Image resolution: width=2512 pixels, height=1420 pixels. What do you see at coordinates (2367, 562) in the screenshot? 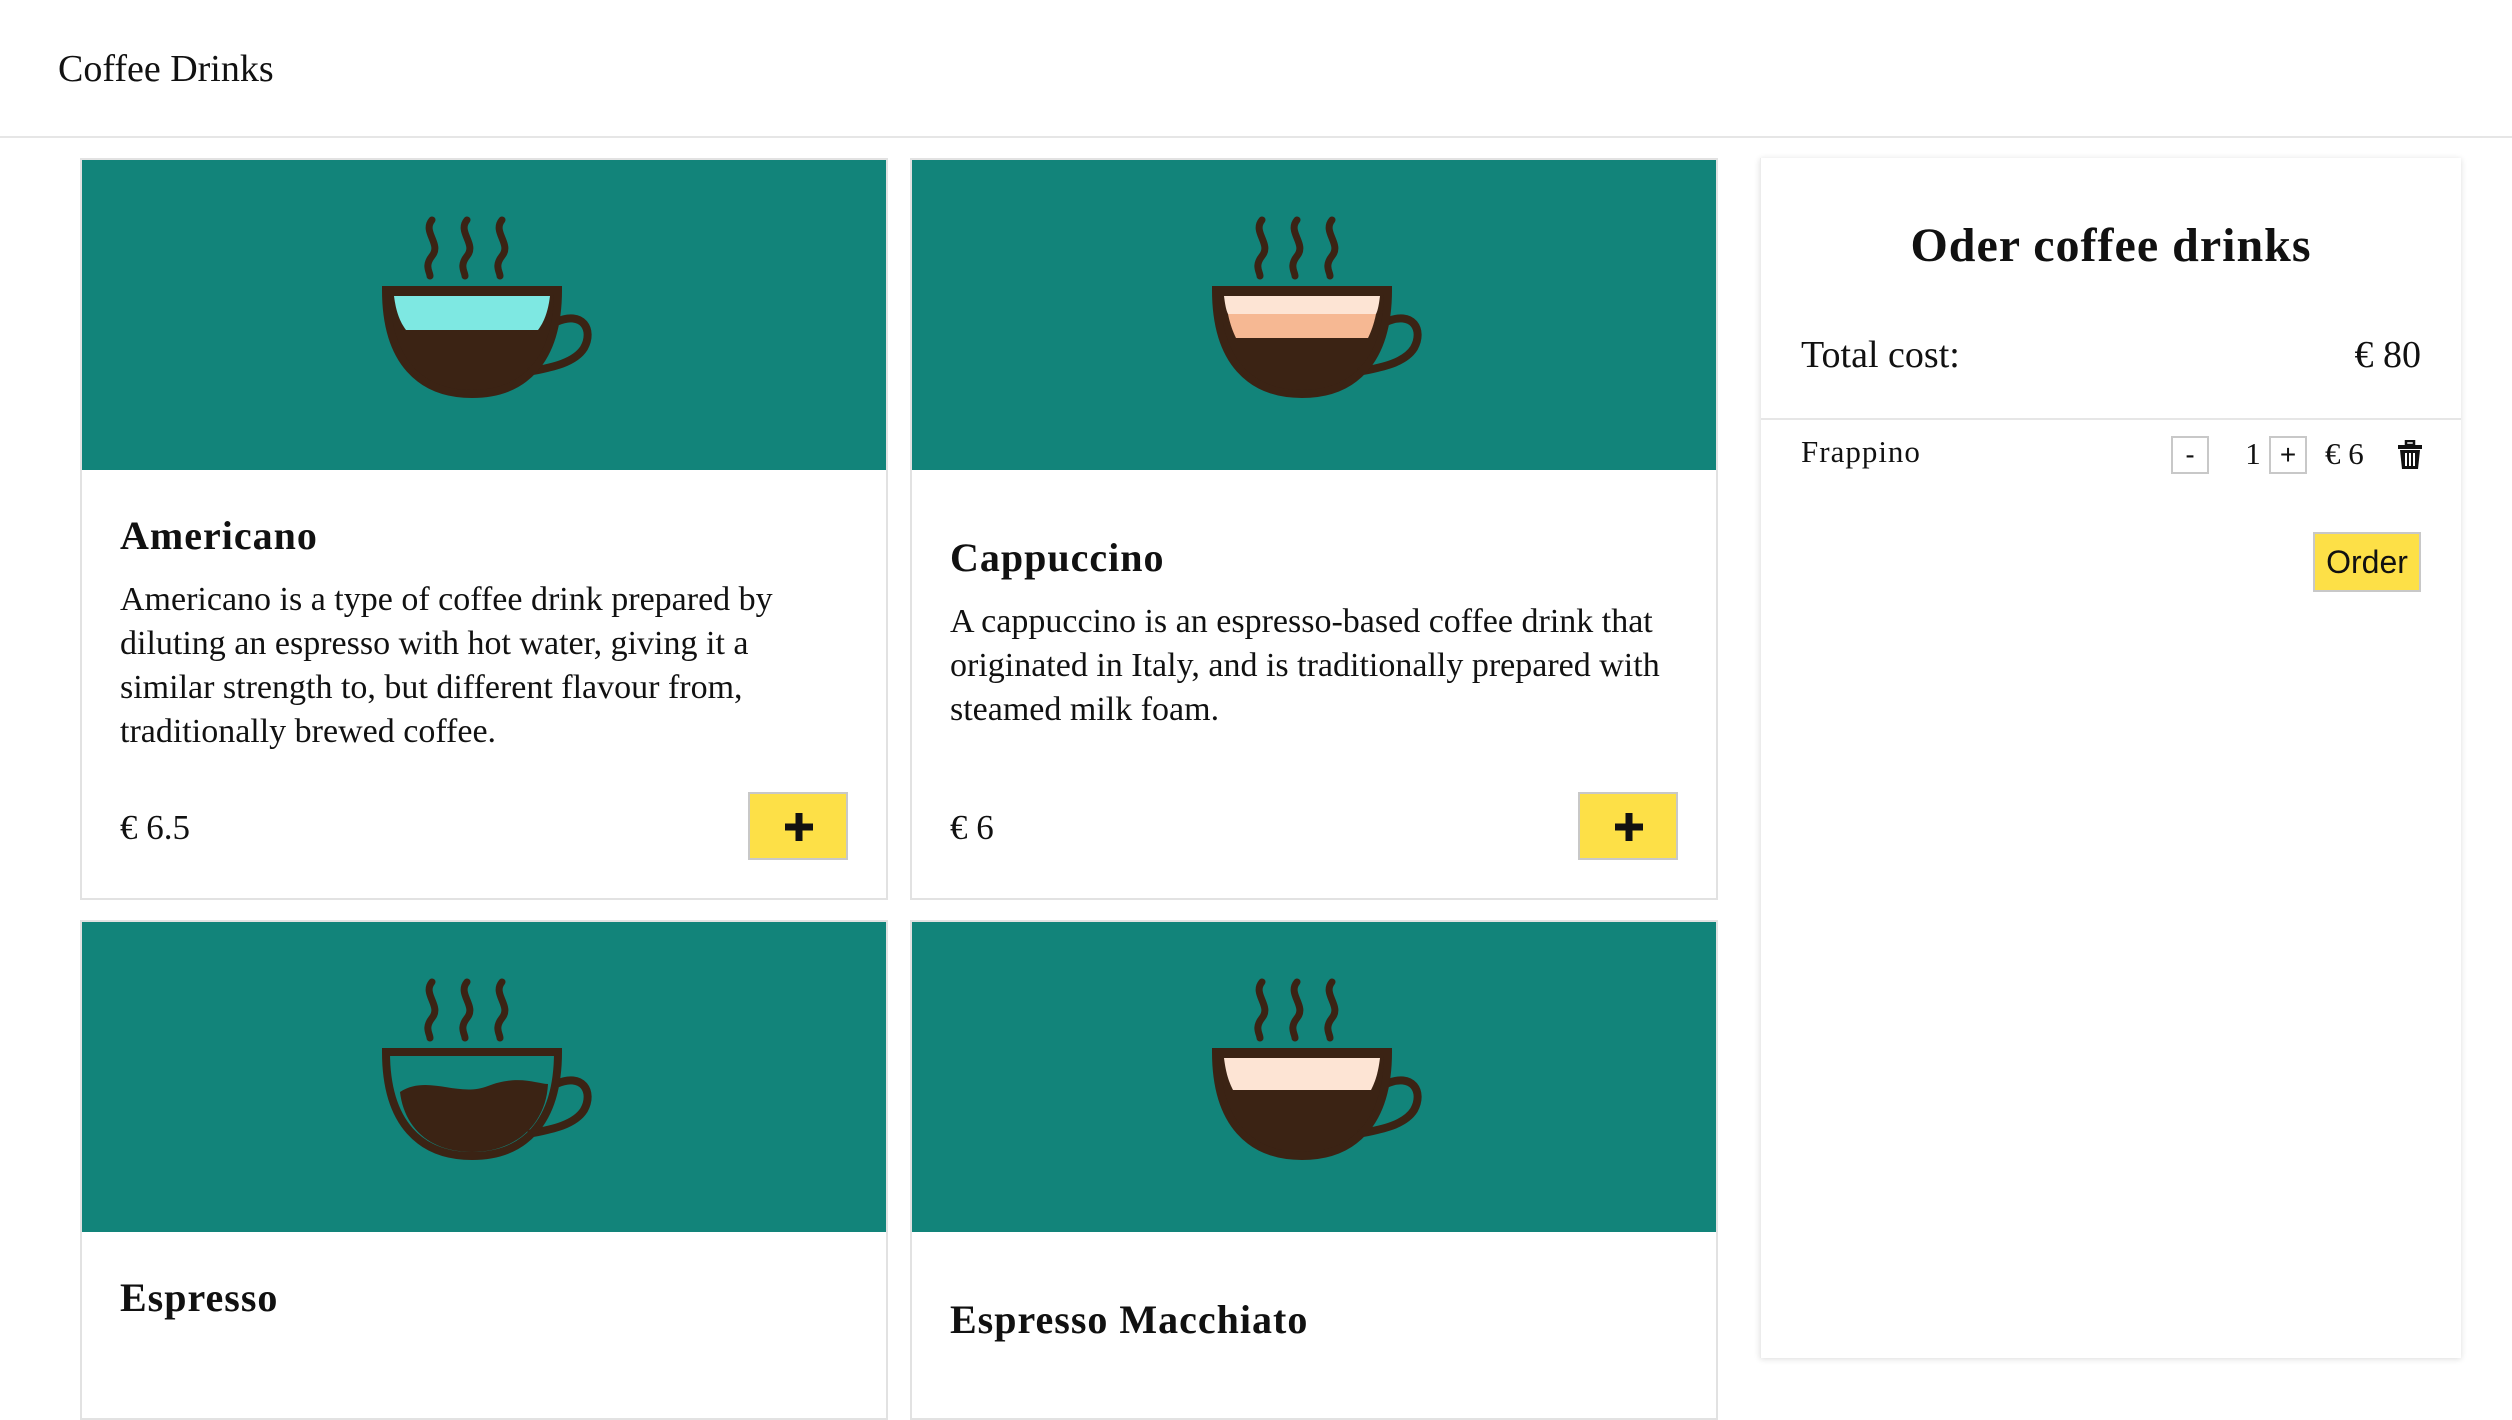
I see `order-button: Order` at bounding box center [2367, 562].